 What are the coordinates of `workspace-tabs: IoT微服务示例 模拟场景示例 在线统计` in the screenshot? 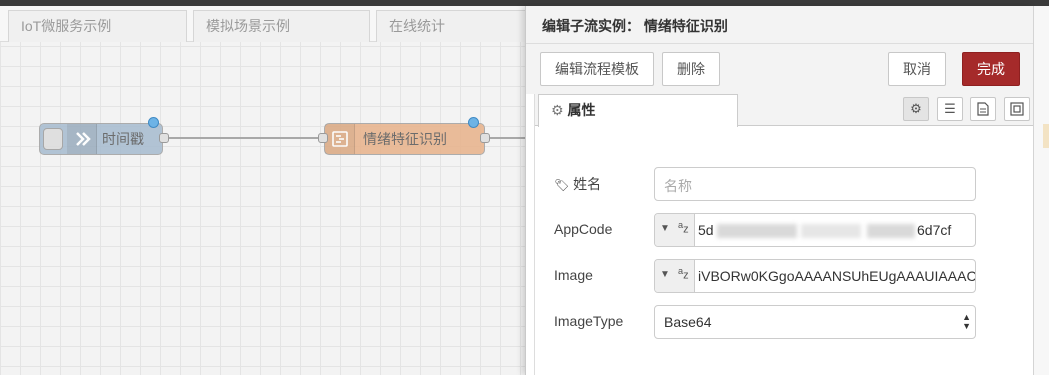 It's located at (266, 24).